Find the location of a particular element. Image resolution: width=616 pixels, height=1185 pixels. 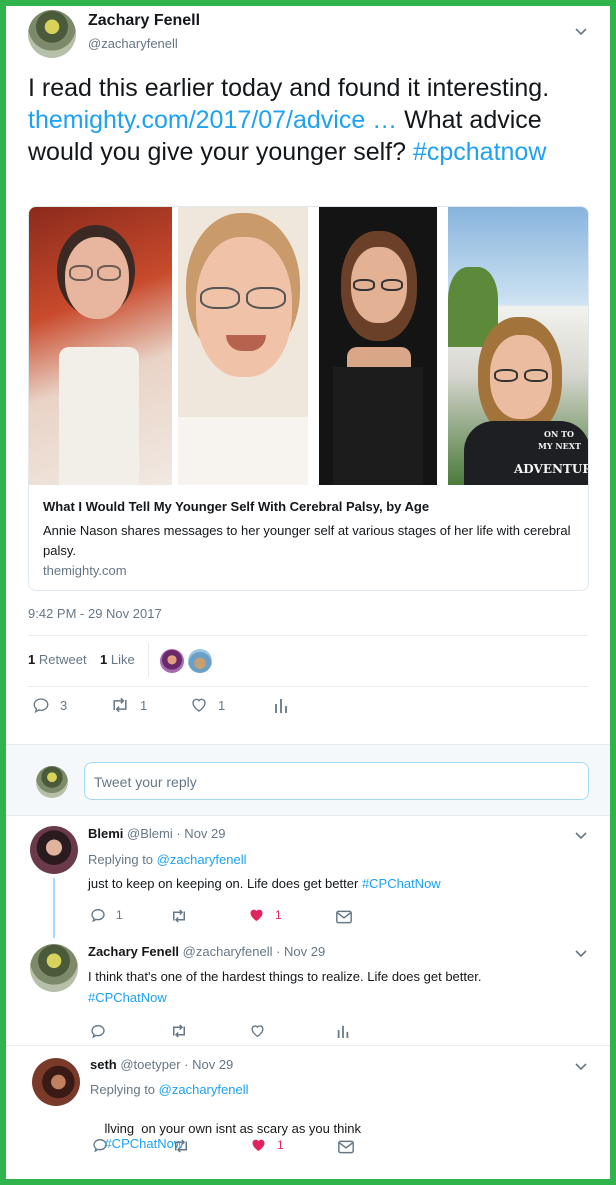

card-photo-young-adult is located at coordinates (378, 346).